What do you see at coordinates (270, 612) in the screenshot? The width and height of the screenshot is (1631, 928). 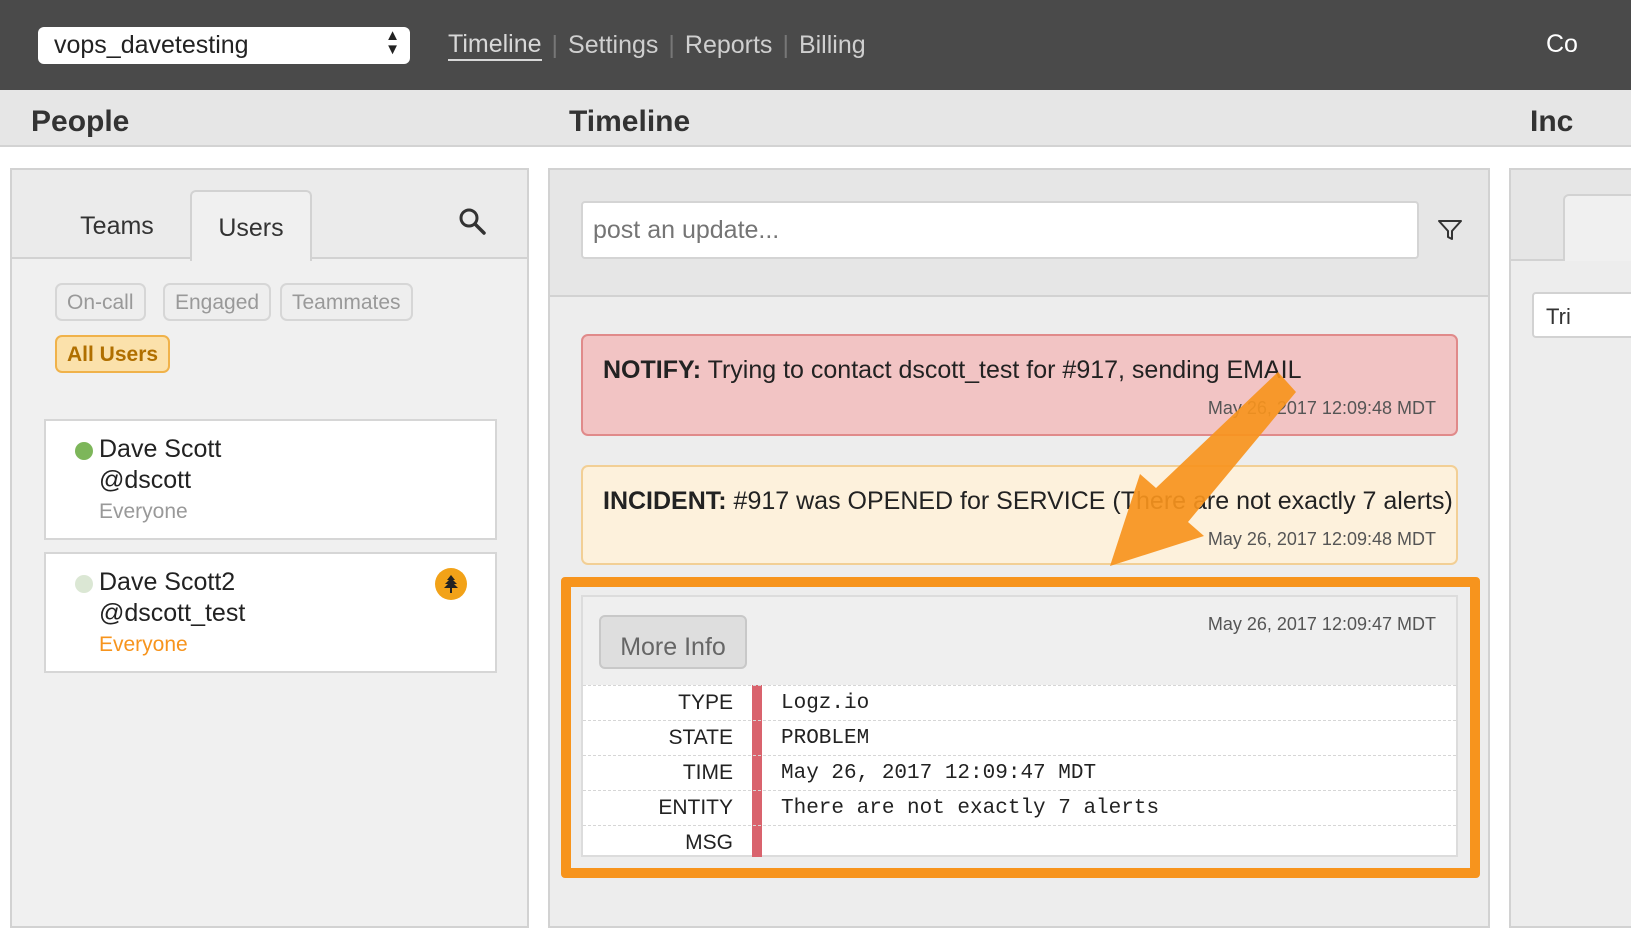 I see `user-card: Dave Scott2 @dscott_test Everyone` at bounding box center [270, 612].